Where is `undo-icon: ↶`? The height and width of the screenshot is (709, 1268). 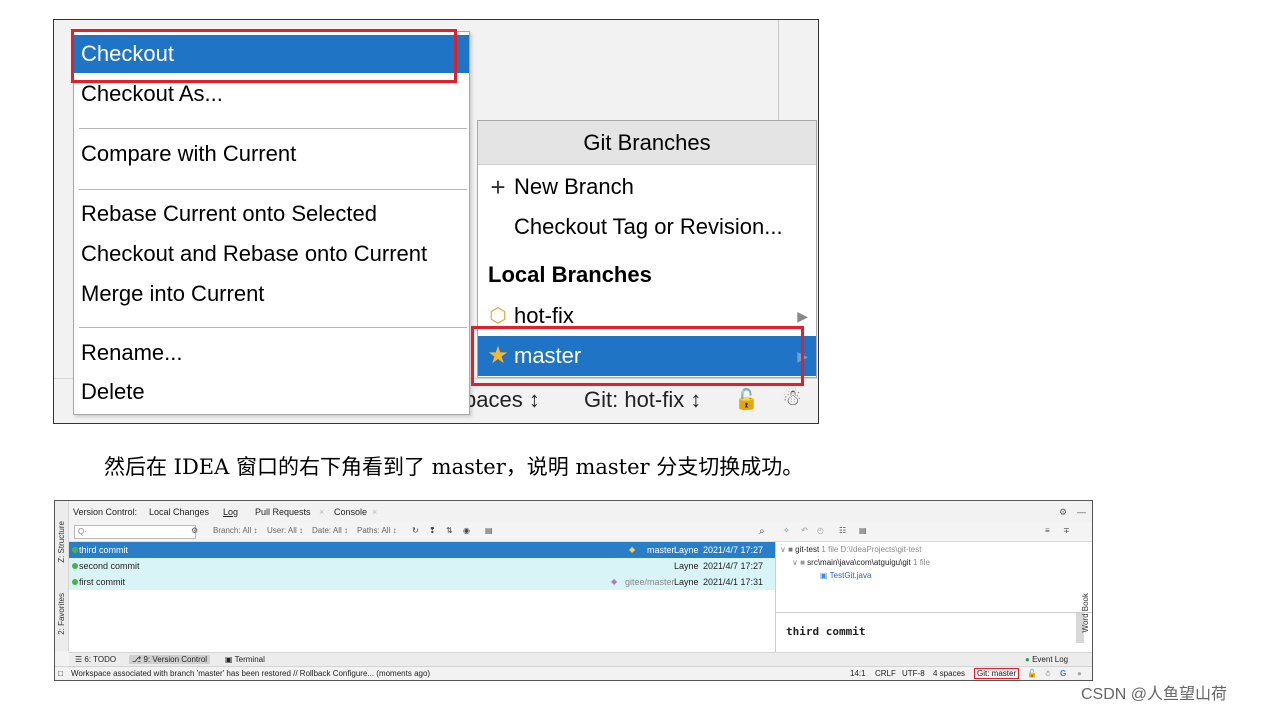 undo-icon: ↶ is located at coordinates (804, 530).